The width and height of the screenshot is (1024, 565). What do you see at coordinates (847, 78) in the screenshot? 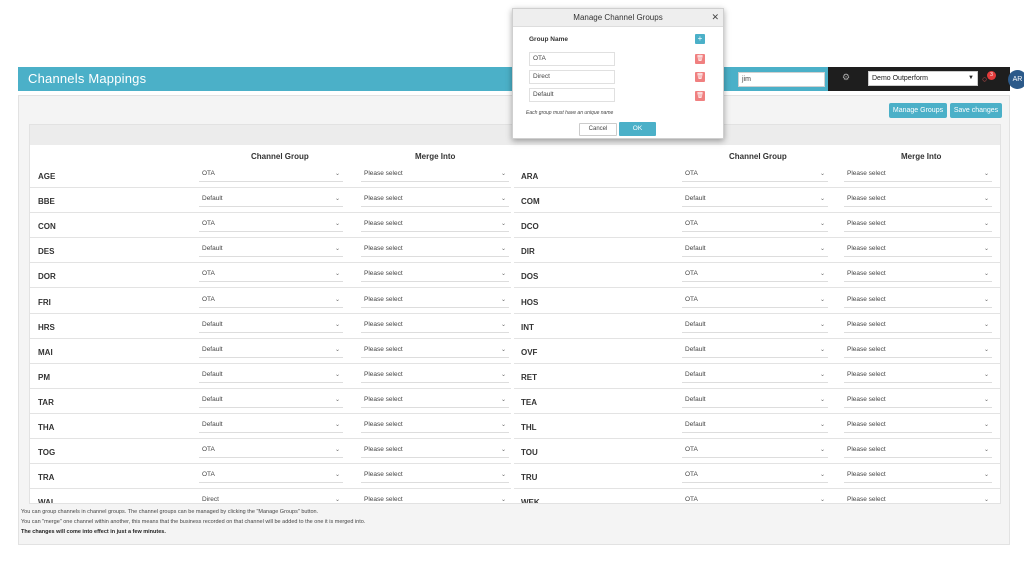
I see `hotel-icon: ⚙` at bounding box center [847, 78].